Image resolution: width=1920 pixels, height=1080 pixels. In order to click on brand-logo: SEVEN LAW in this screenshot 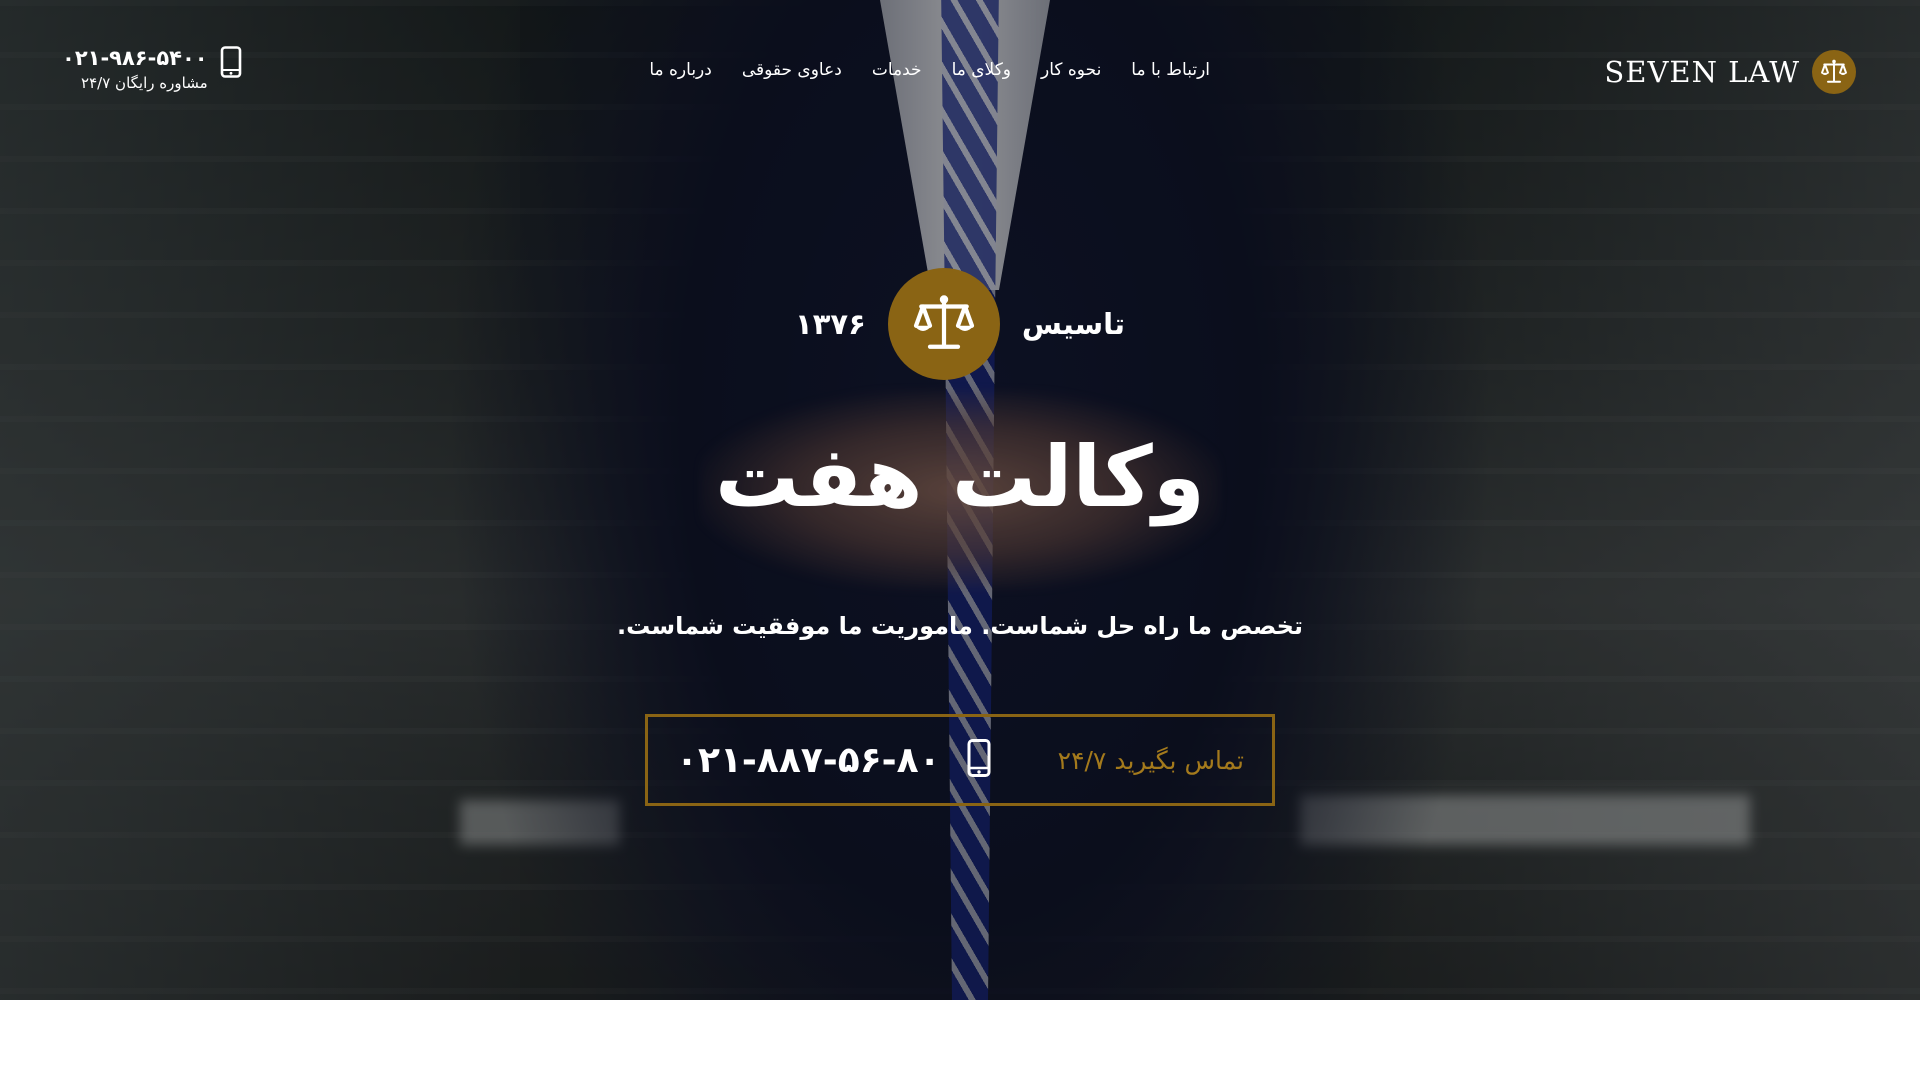, I will do `click(1730, 72)`.